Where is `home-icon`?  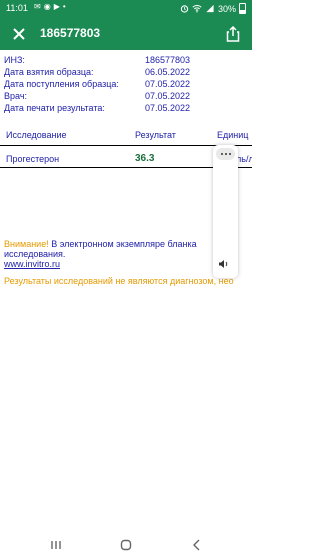 home-icon is located at coordinates (126, 545).